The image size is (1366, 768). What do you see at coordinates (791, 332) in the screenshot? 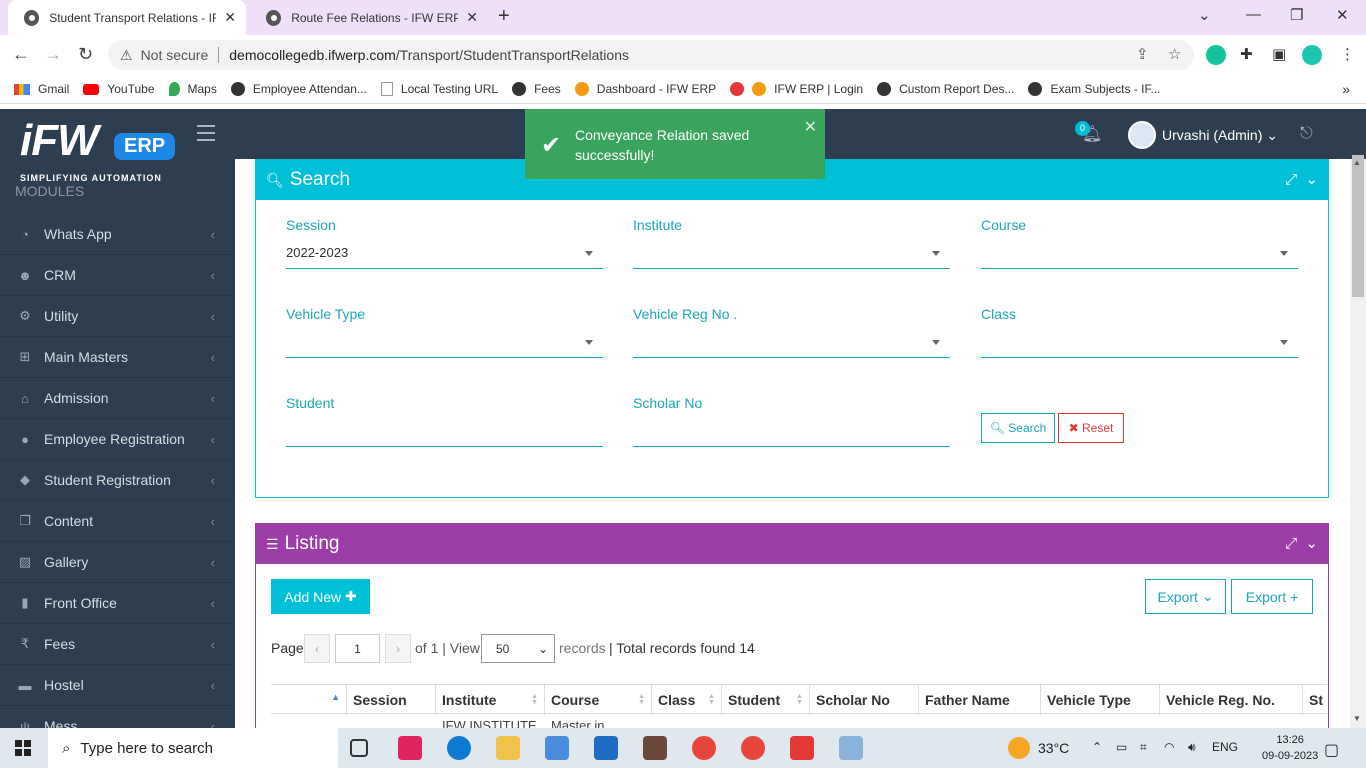
I see `vehicle-reg-field: Vehicle Reg No .` at bounding box center [791, 332].